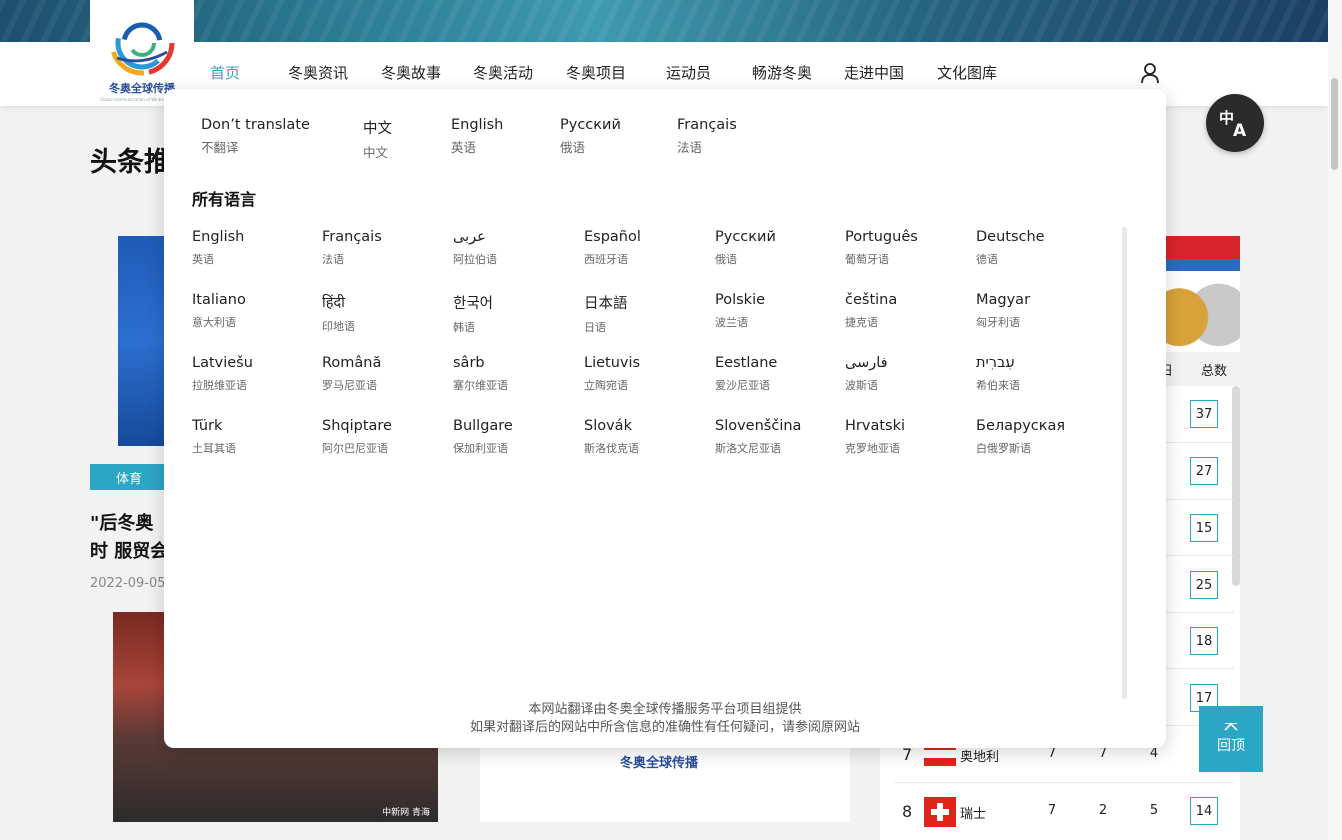  I want to click on lang-name-zh: 斯洛文尼亚语, so click(748, 448).